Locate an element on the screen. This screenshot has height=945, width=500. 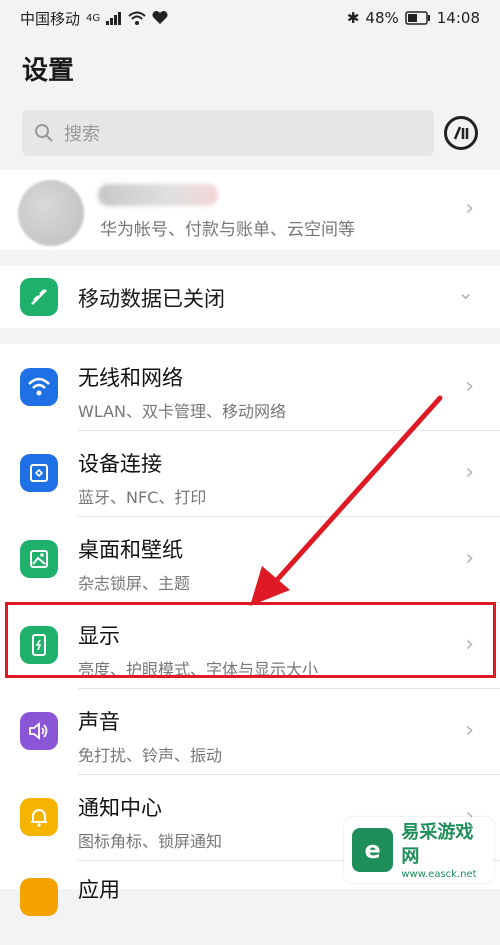
watermark-logo-icon: e is located at coordinates (373, 850).